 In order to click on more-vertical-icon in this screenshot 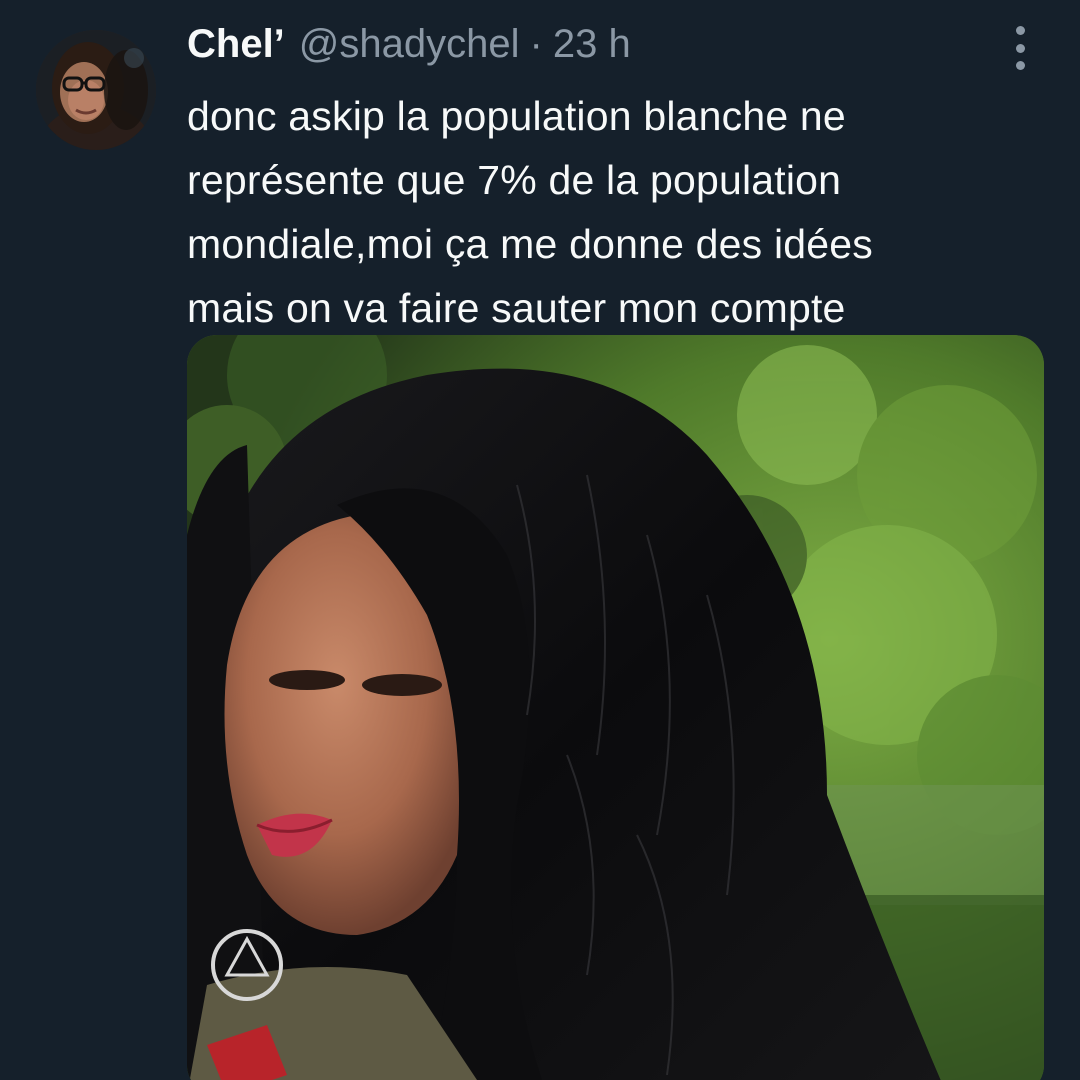, I will do `click(1020, 30)`.